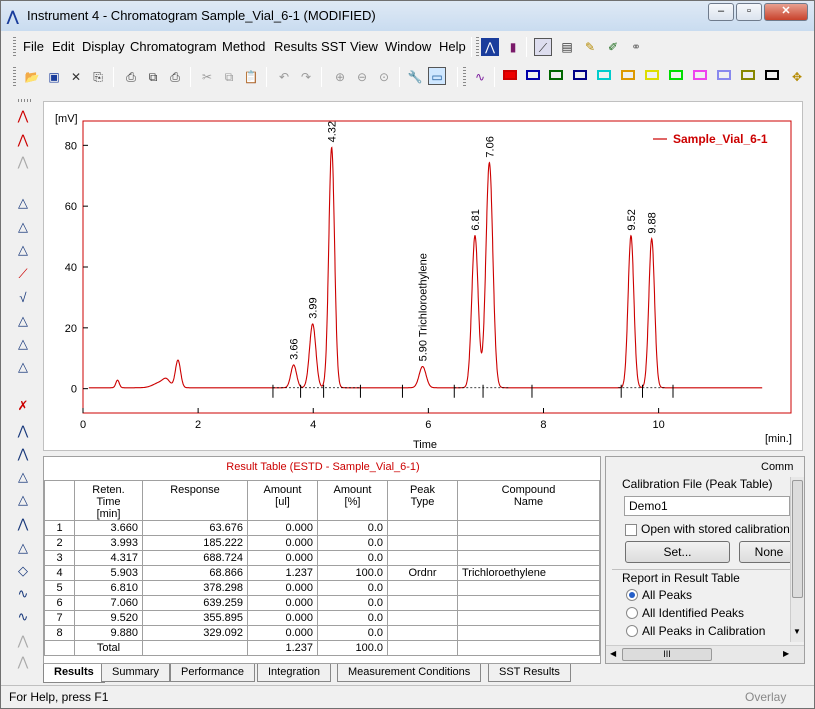 The image size is (815, 709). Describe the element at coordinates (76, 77) in the screenshot. I see `close-file-icon: ✕` at that location.